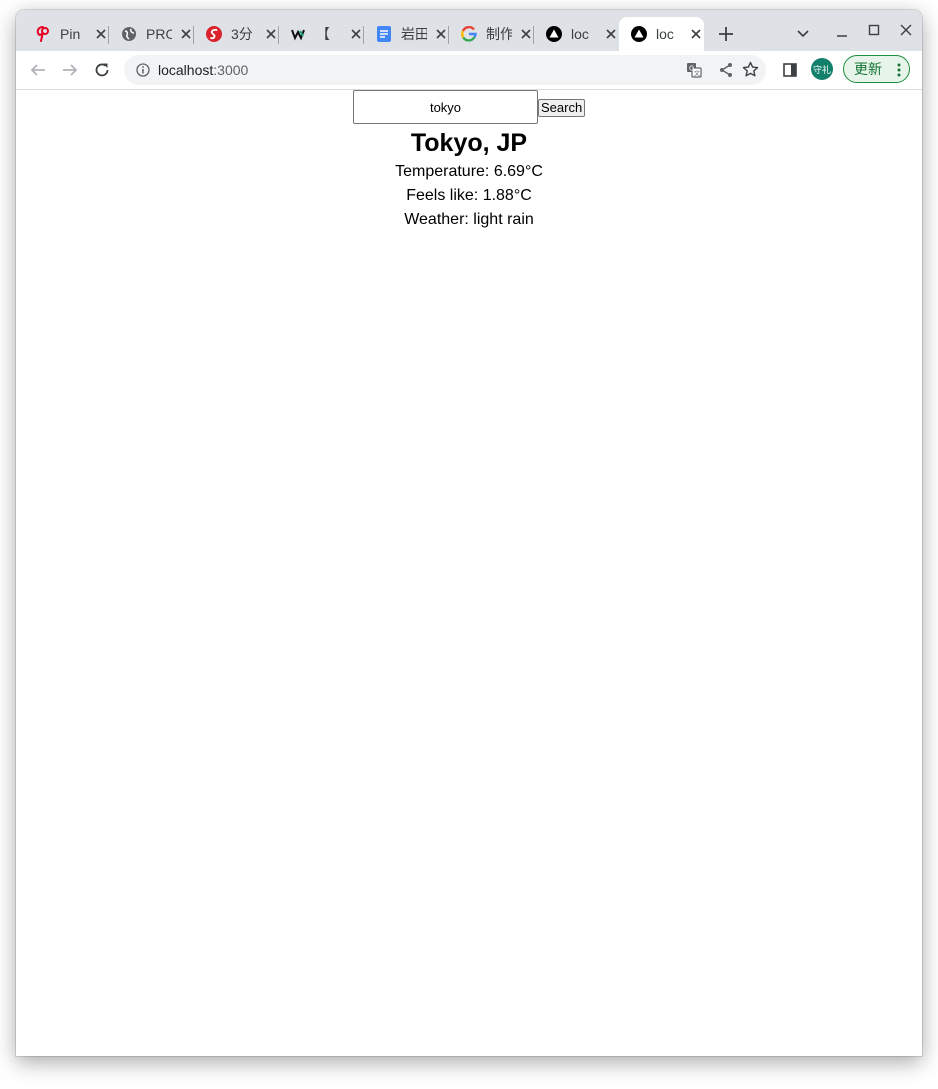 Image resolution: width=938 pixels, height=1089 pixels. I want to click on weather-value: light rain, so click(503, 219).